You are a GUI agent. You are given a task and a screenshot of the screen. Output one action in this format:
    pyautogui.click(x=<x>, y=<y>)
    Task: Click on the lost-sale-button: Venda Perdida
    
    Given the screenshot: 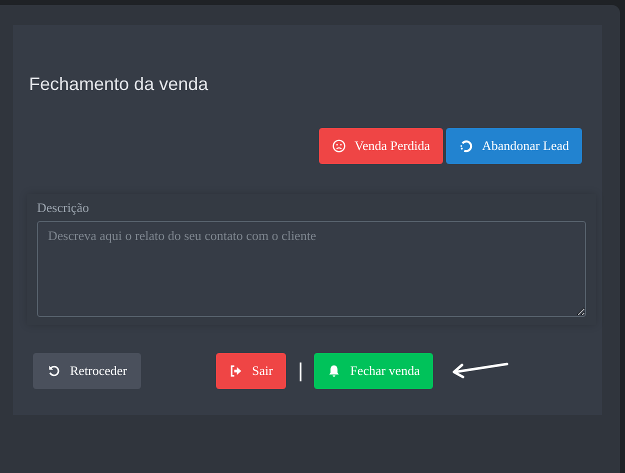 What is the action you would take?
    pyautogui.click(x=380, y=146)
    